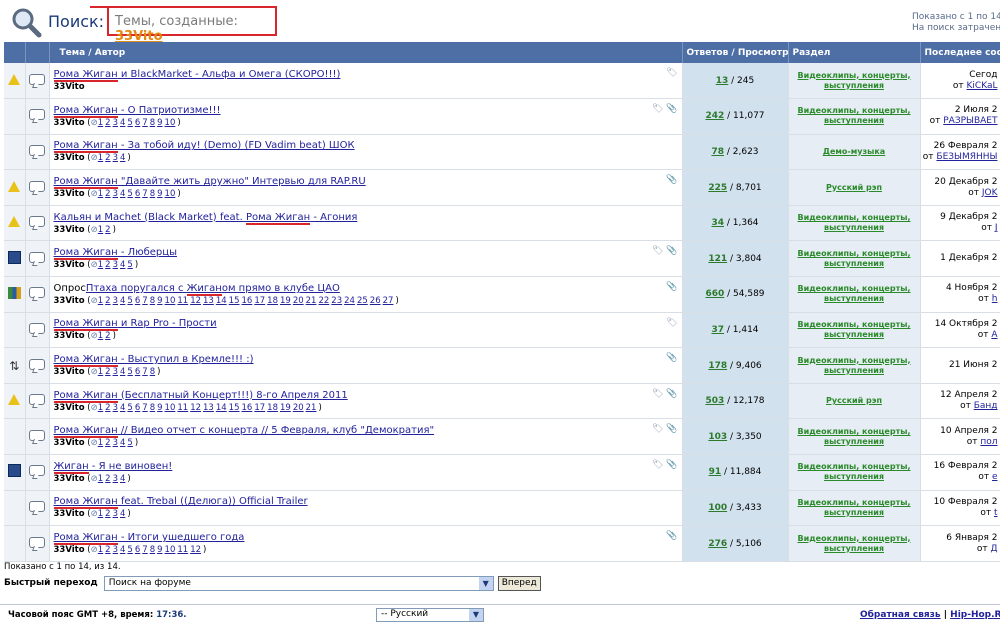 The width and height of the screenshot is (1000, 622). Describe the element at coordinates (476, 615) in the screenshot. I see `chevron-down-icon: ▼` at that location.